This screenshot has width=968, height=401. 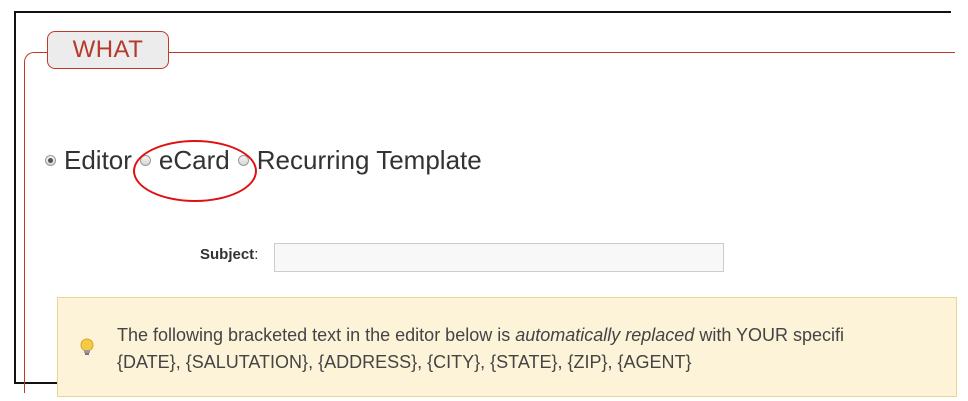 What do you see at coordinates (605, 335) in the screenshot?
I see `notice-line-1-emphasis: automatically replaced` at bounding box center [605, 335].